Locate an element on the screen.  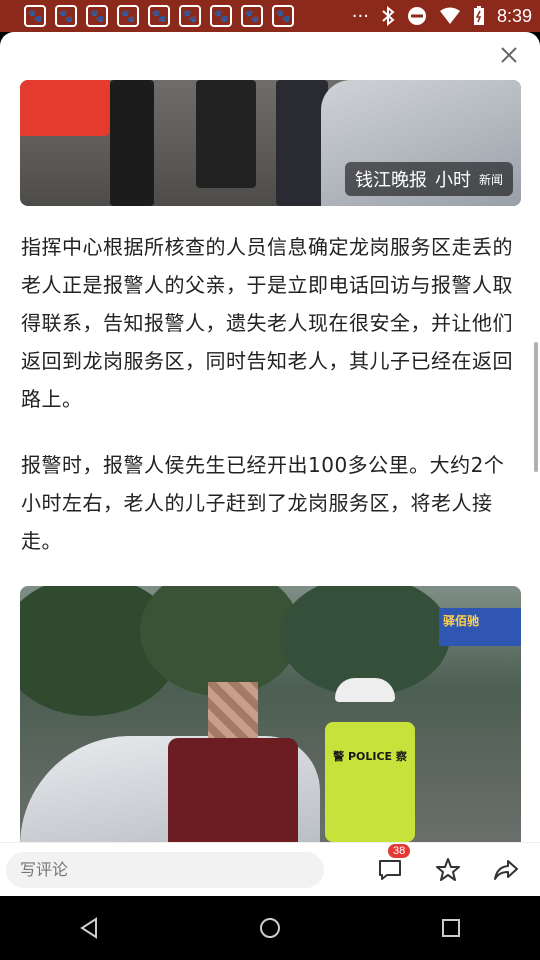
action-icons: 38 is located at coordinates (455, 863).